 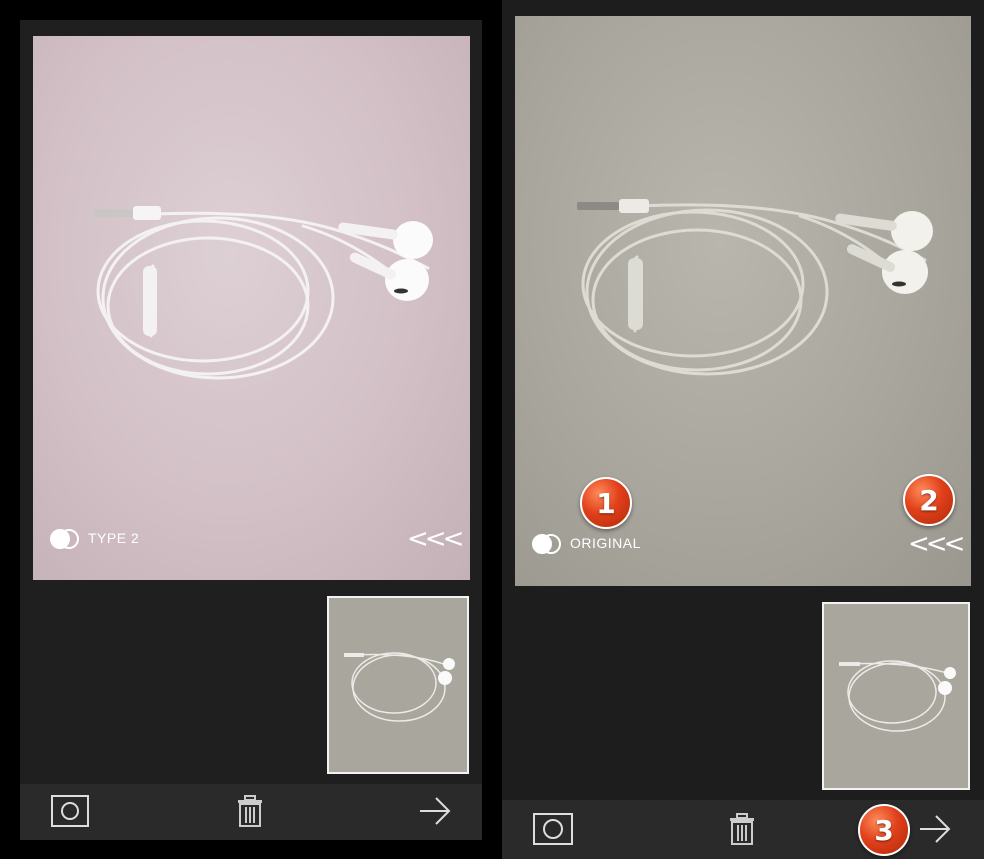 I want to click on bottom-toolbar: 3, so click(x=743, y=829).